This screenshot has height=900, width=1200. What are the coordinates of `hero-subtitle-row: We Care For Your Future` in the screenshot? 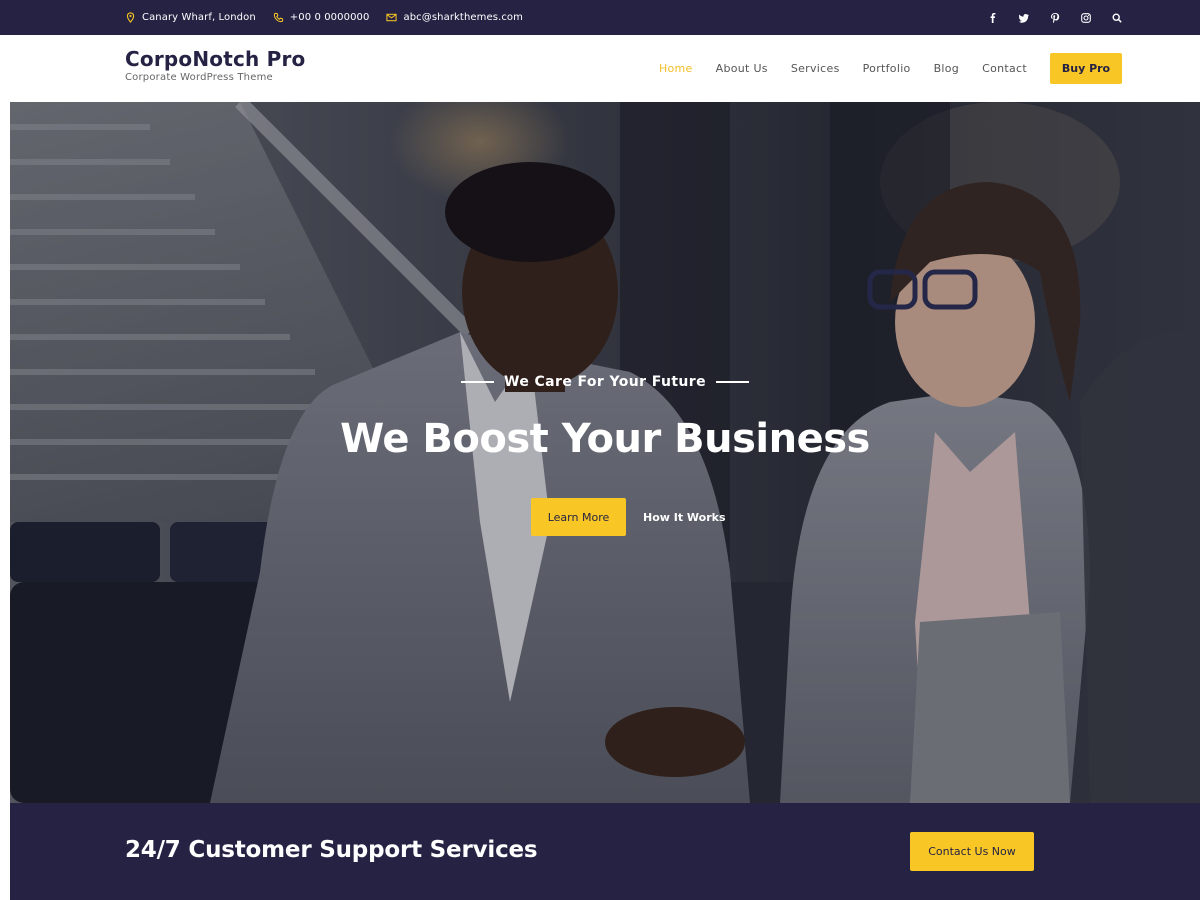 It's located at (605, 382).